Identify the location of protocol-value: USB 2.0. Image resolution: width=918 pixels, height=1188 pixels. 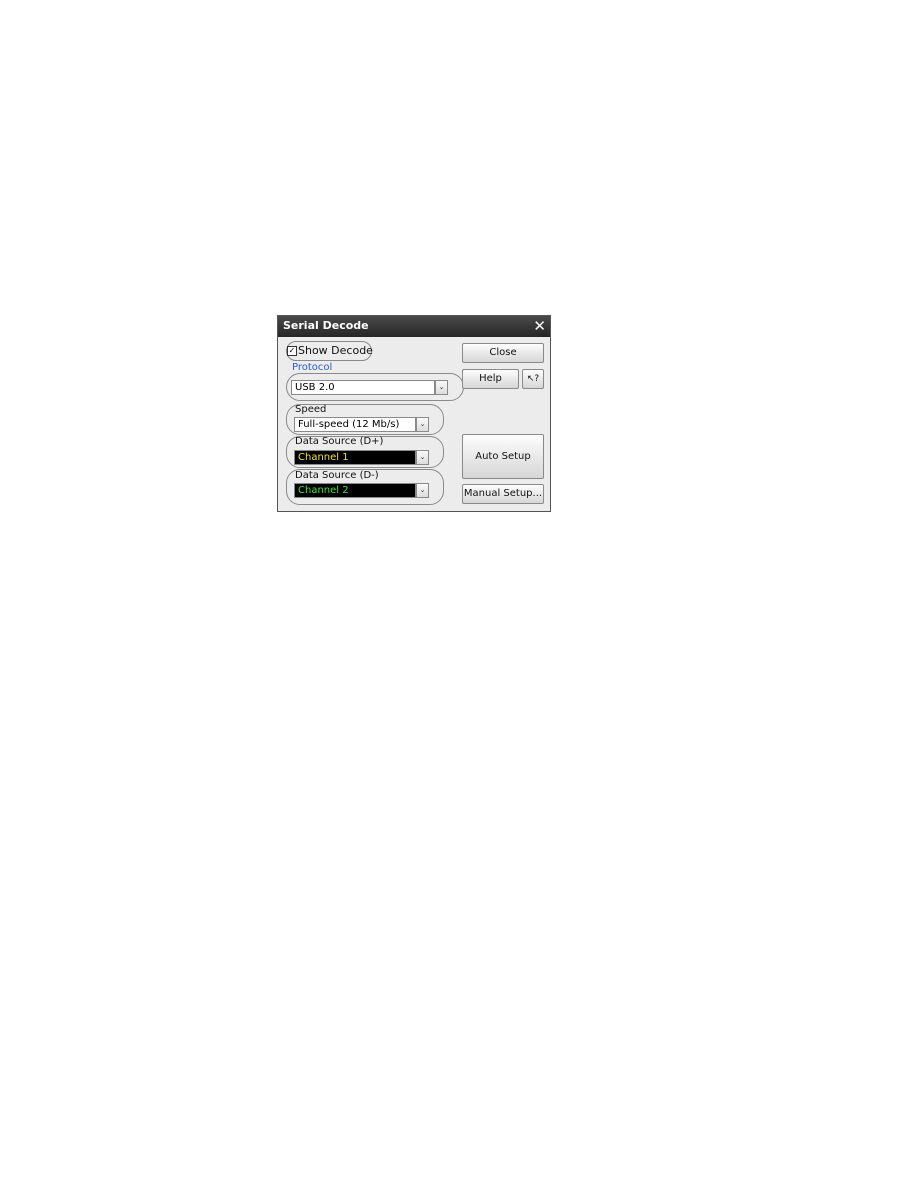
(315, 387).